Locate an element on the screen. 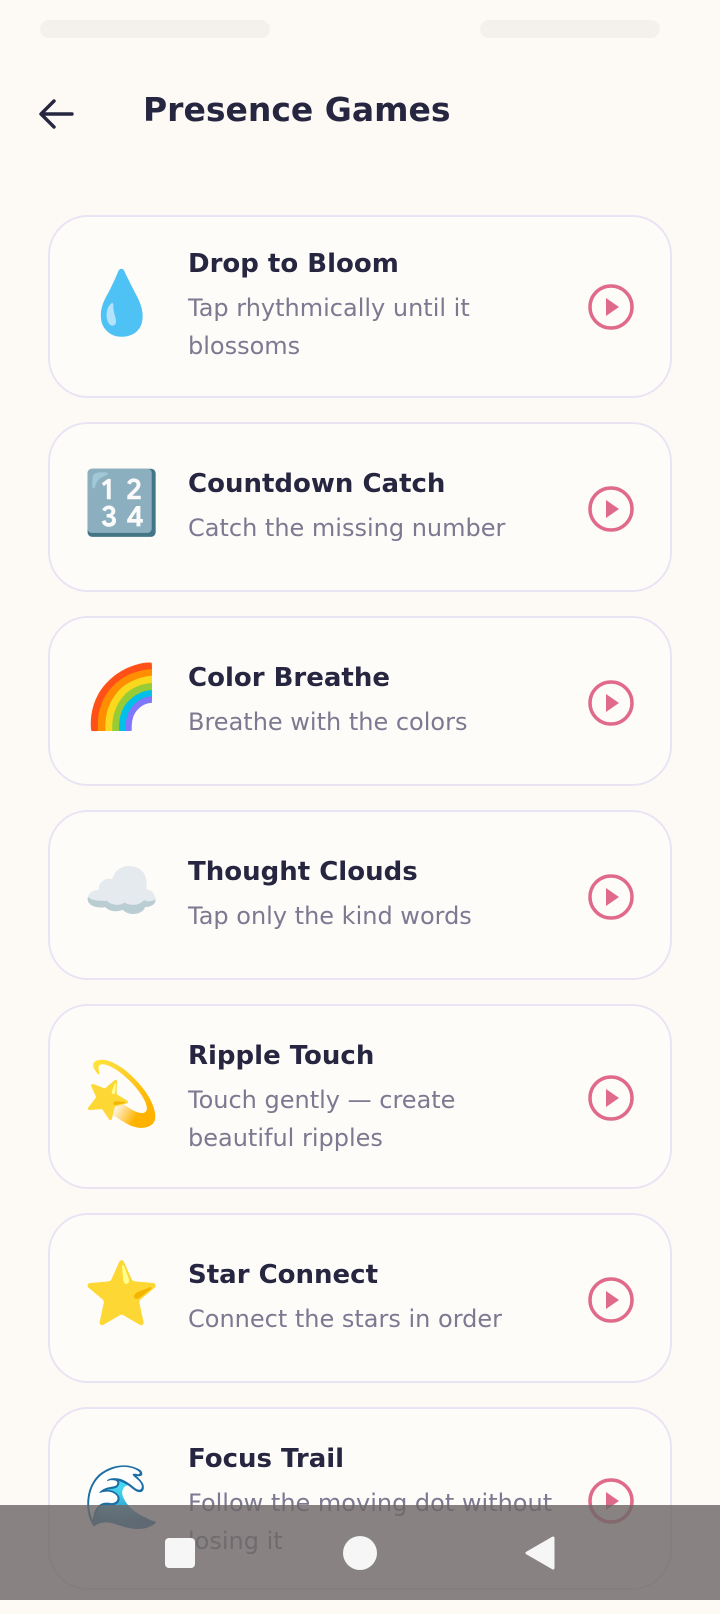 The image size is (720, 1614). nav-back-button is located at coordinates (540, 1552).